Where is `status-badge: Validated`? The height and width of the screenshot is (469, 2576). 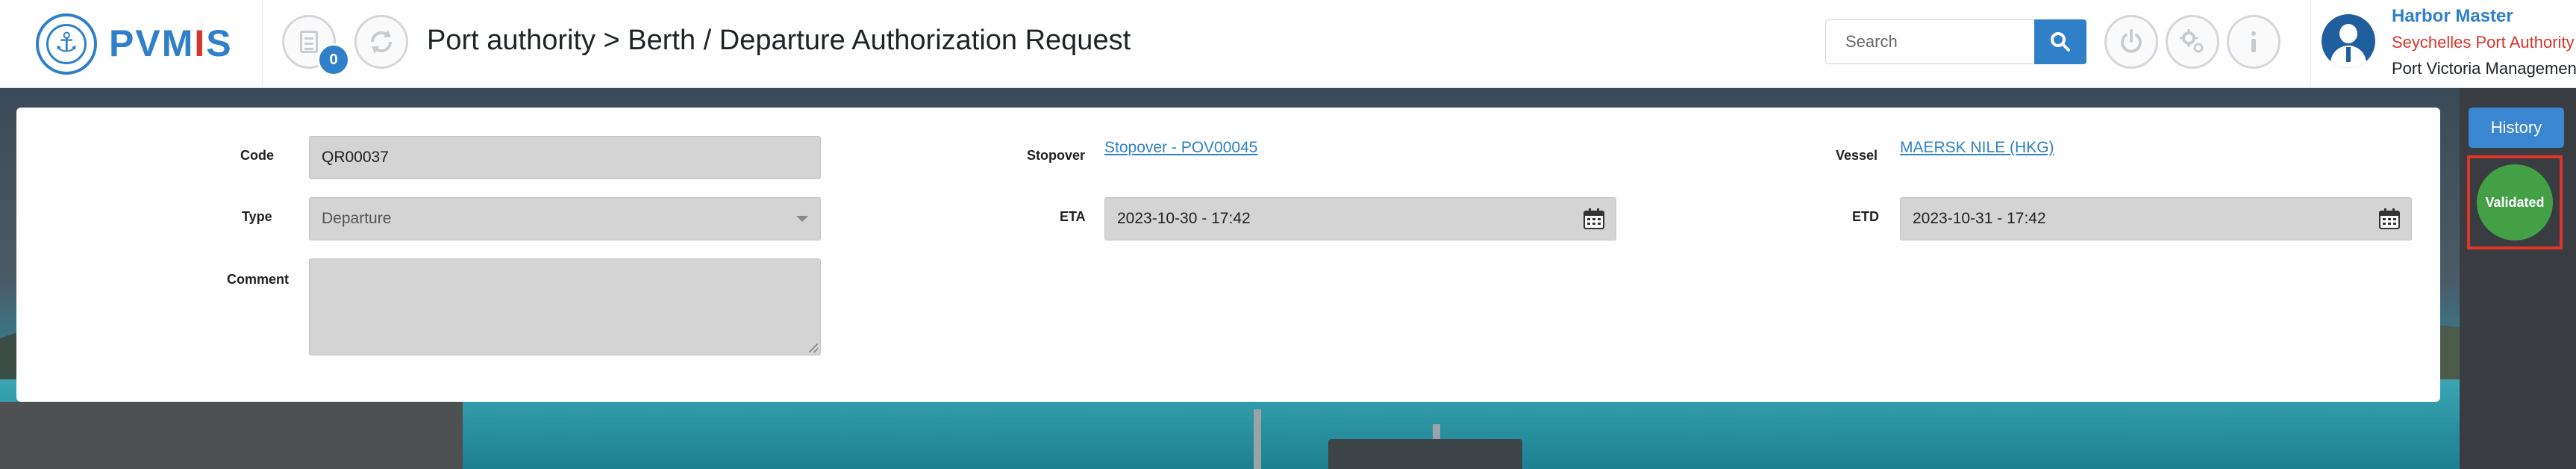
status-badge: Validated is located at coordinates (2515, 202).